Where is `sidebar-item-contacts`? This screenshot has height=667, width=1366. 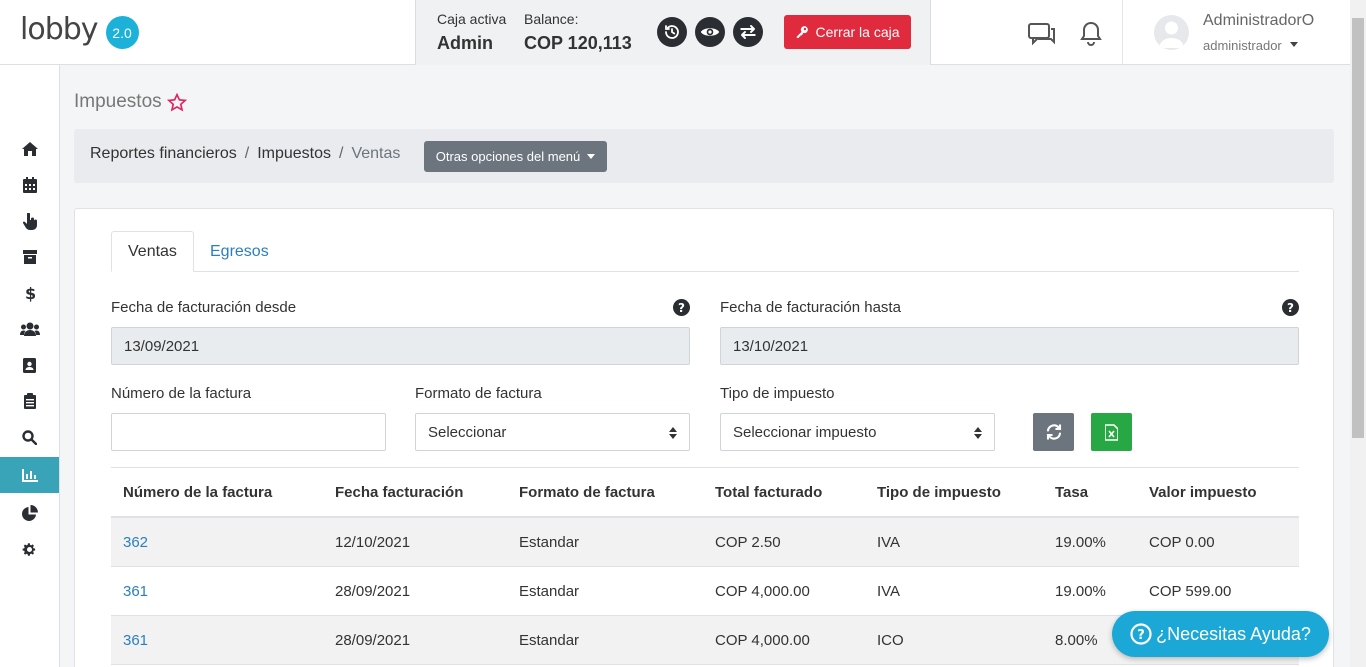 sidebar-item-contacts is located at coordinates (29, 365).